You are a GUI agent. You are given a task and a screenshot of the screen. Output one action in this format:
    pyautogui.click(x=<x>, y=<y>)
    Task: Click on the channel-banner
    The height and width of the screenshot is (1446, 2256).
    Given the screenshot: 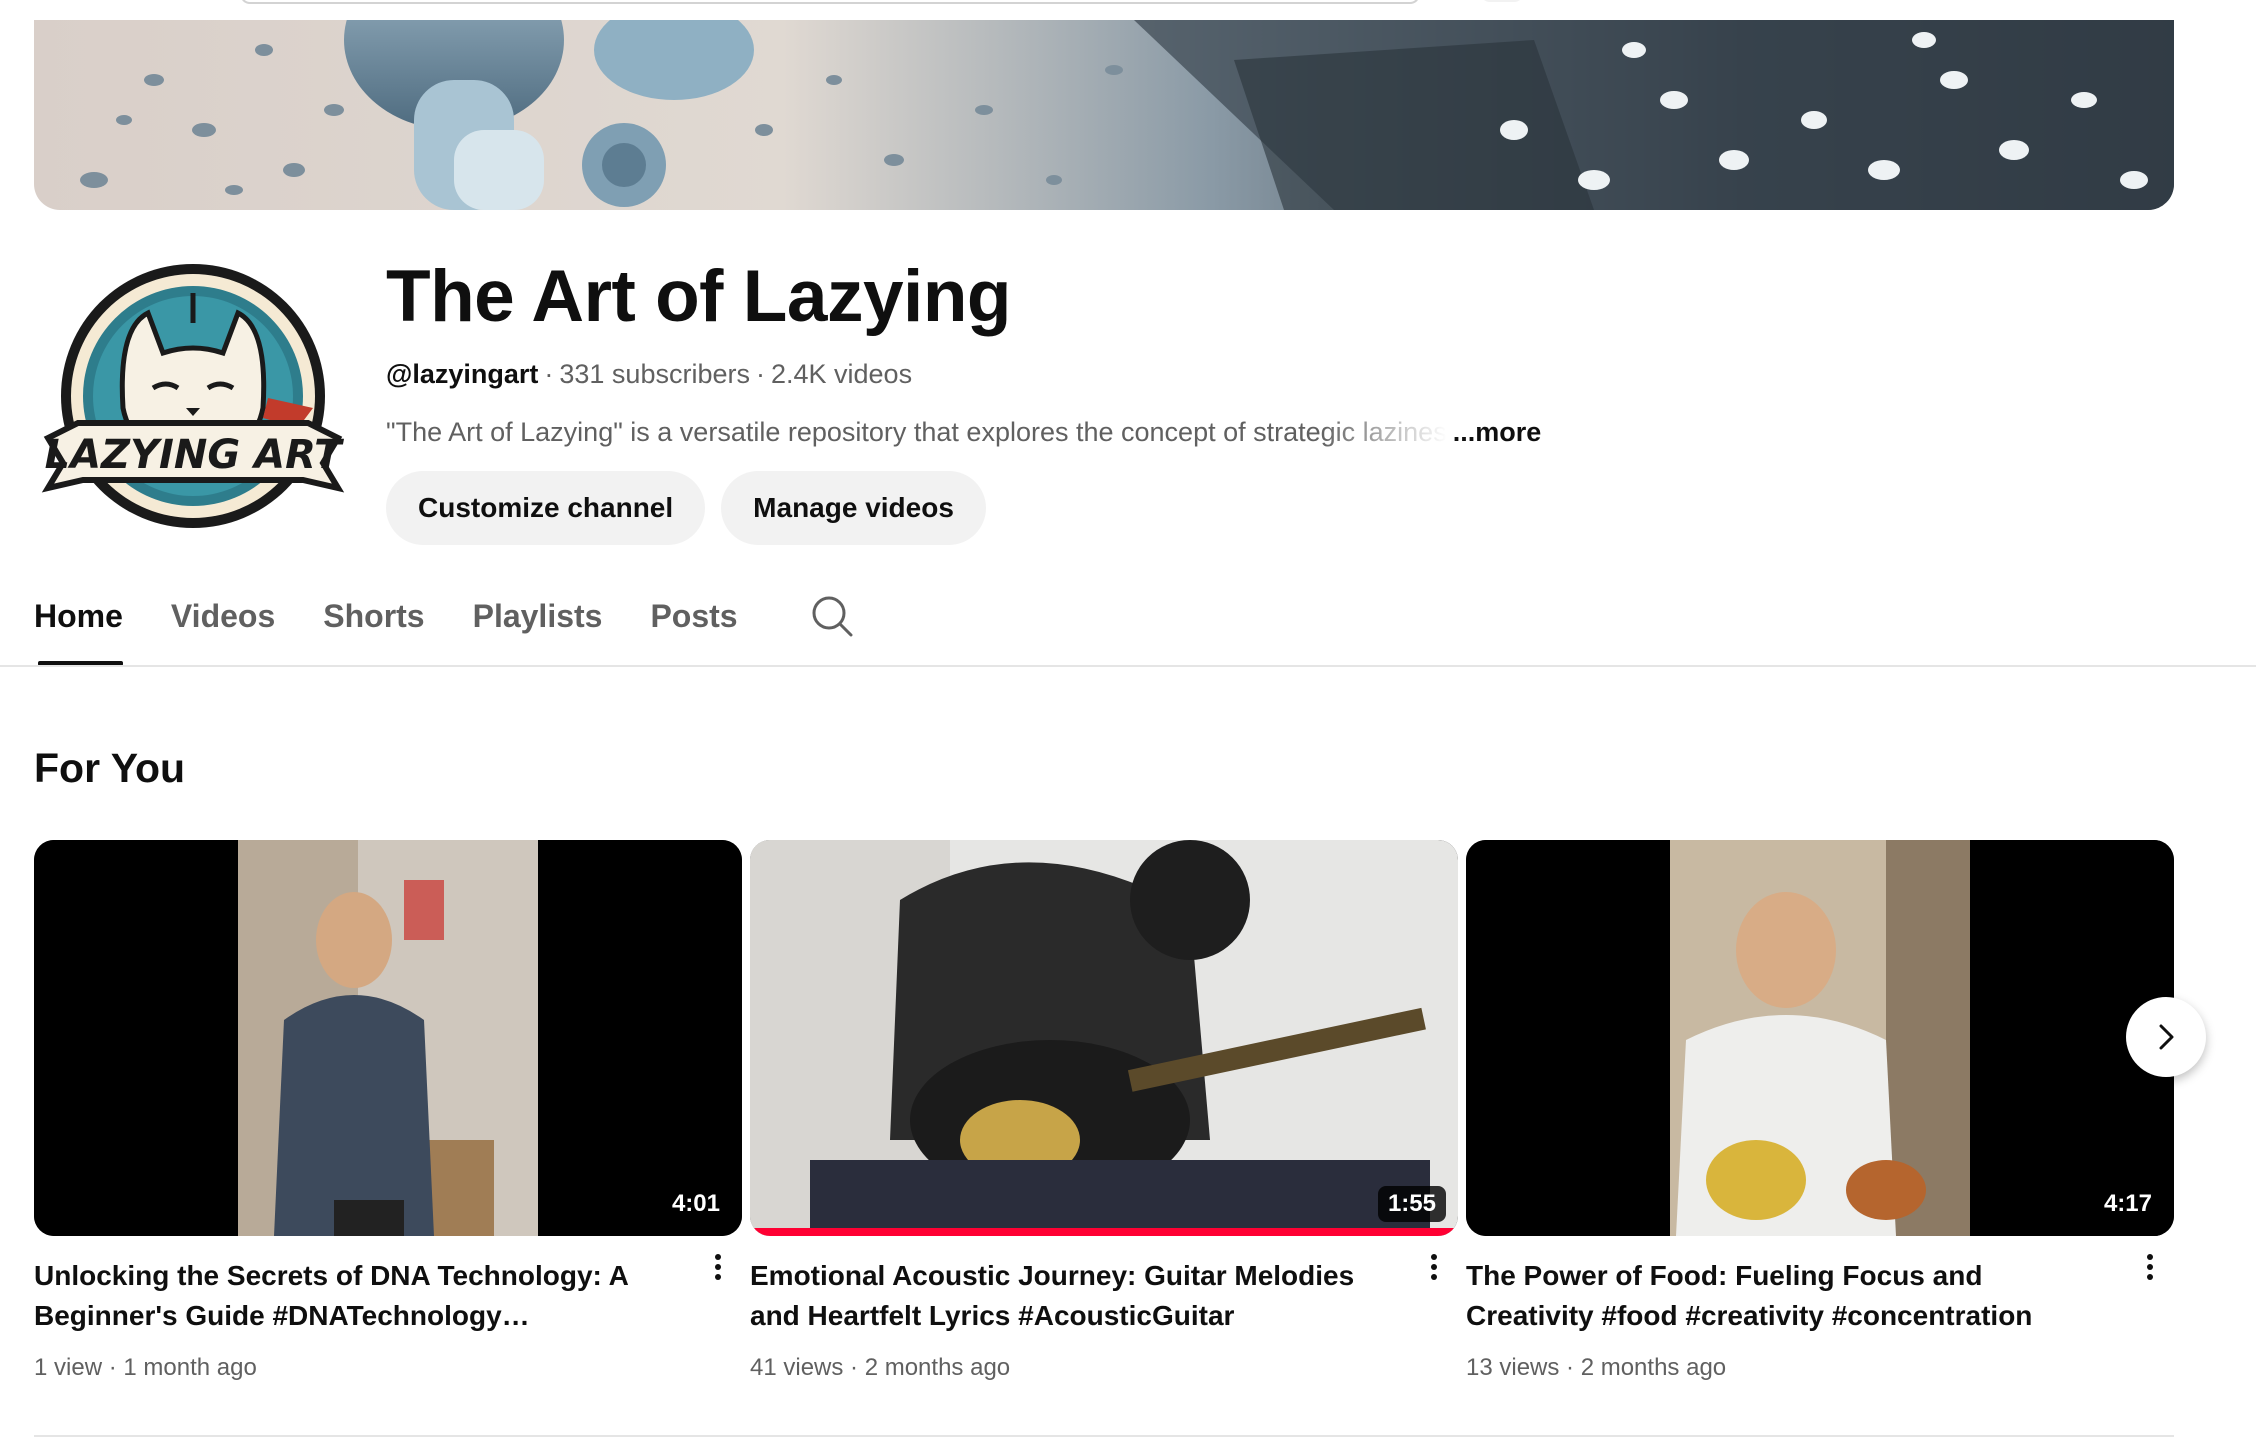 What is the action you would take?
    pyautogui.click(x=1104, y=115)
    